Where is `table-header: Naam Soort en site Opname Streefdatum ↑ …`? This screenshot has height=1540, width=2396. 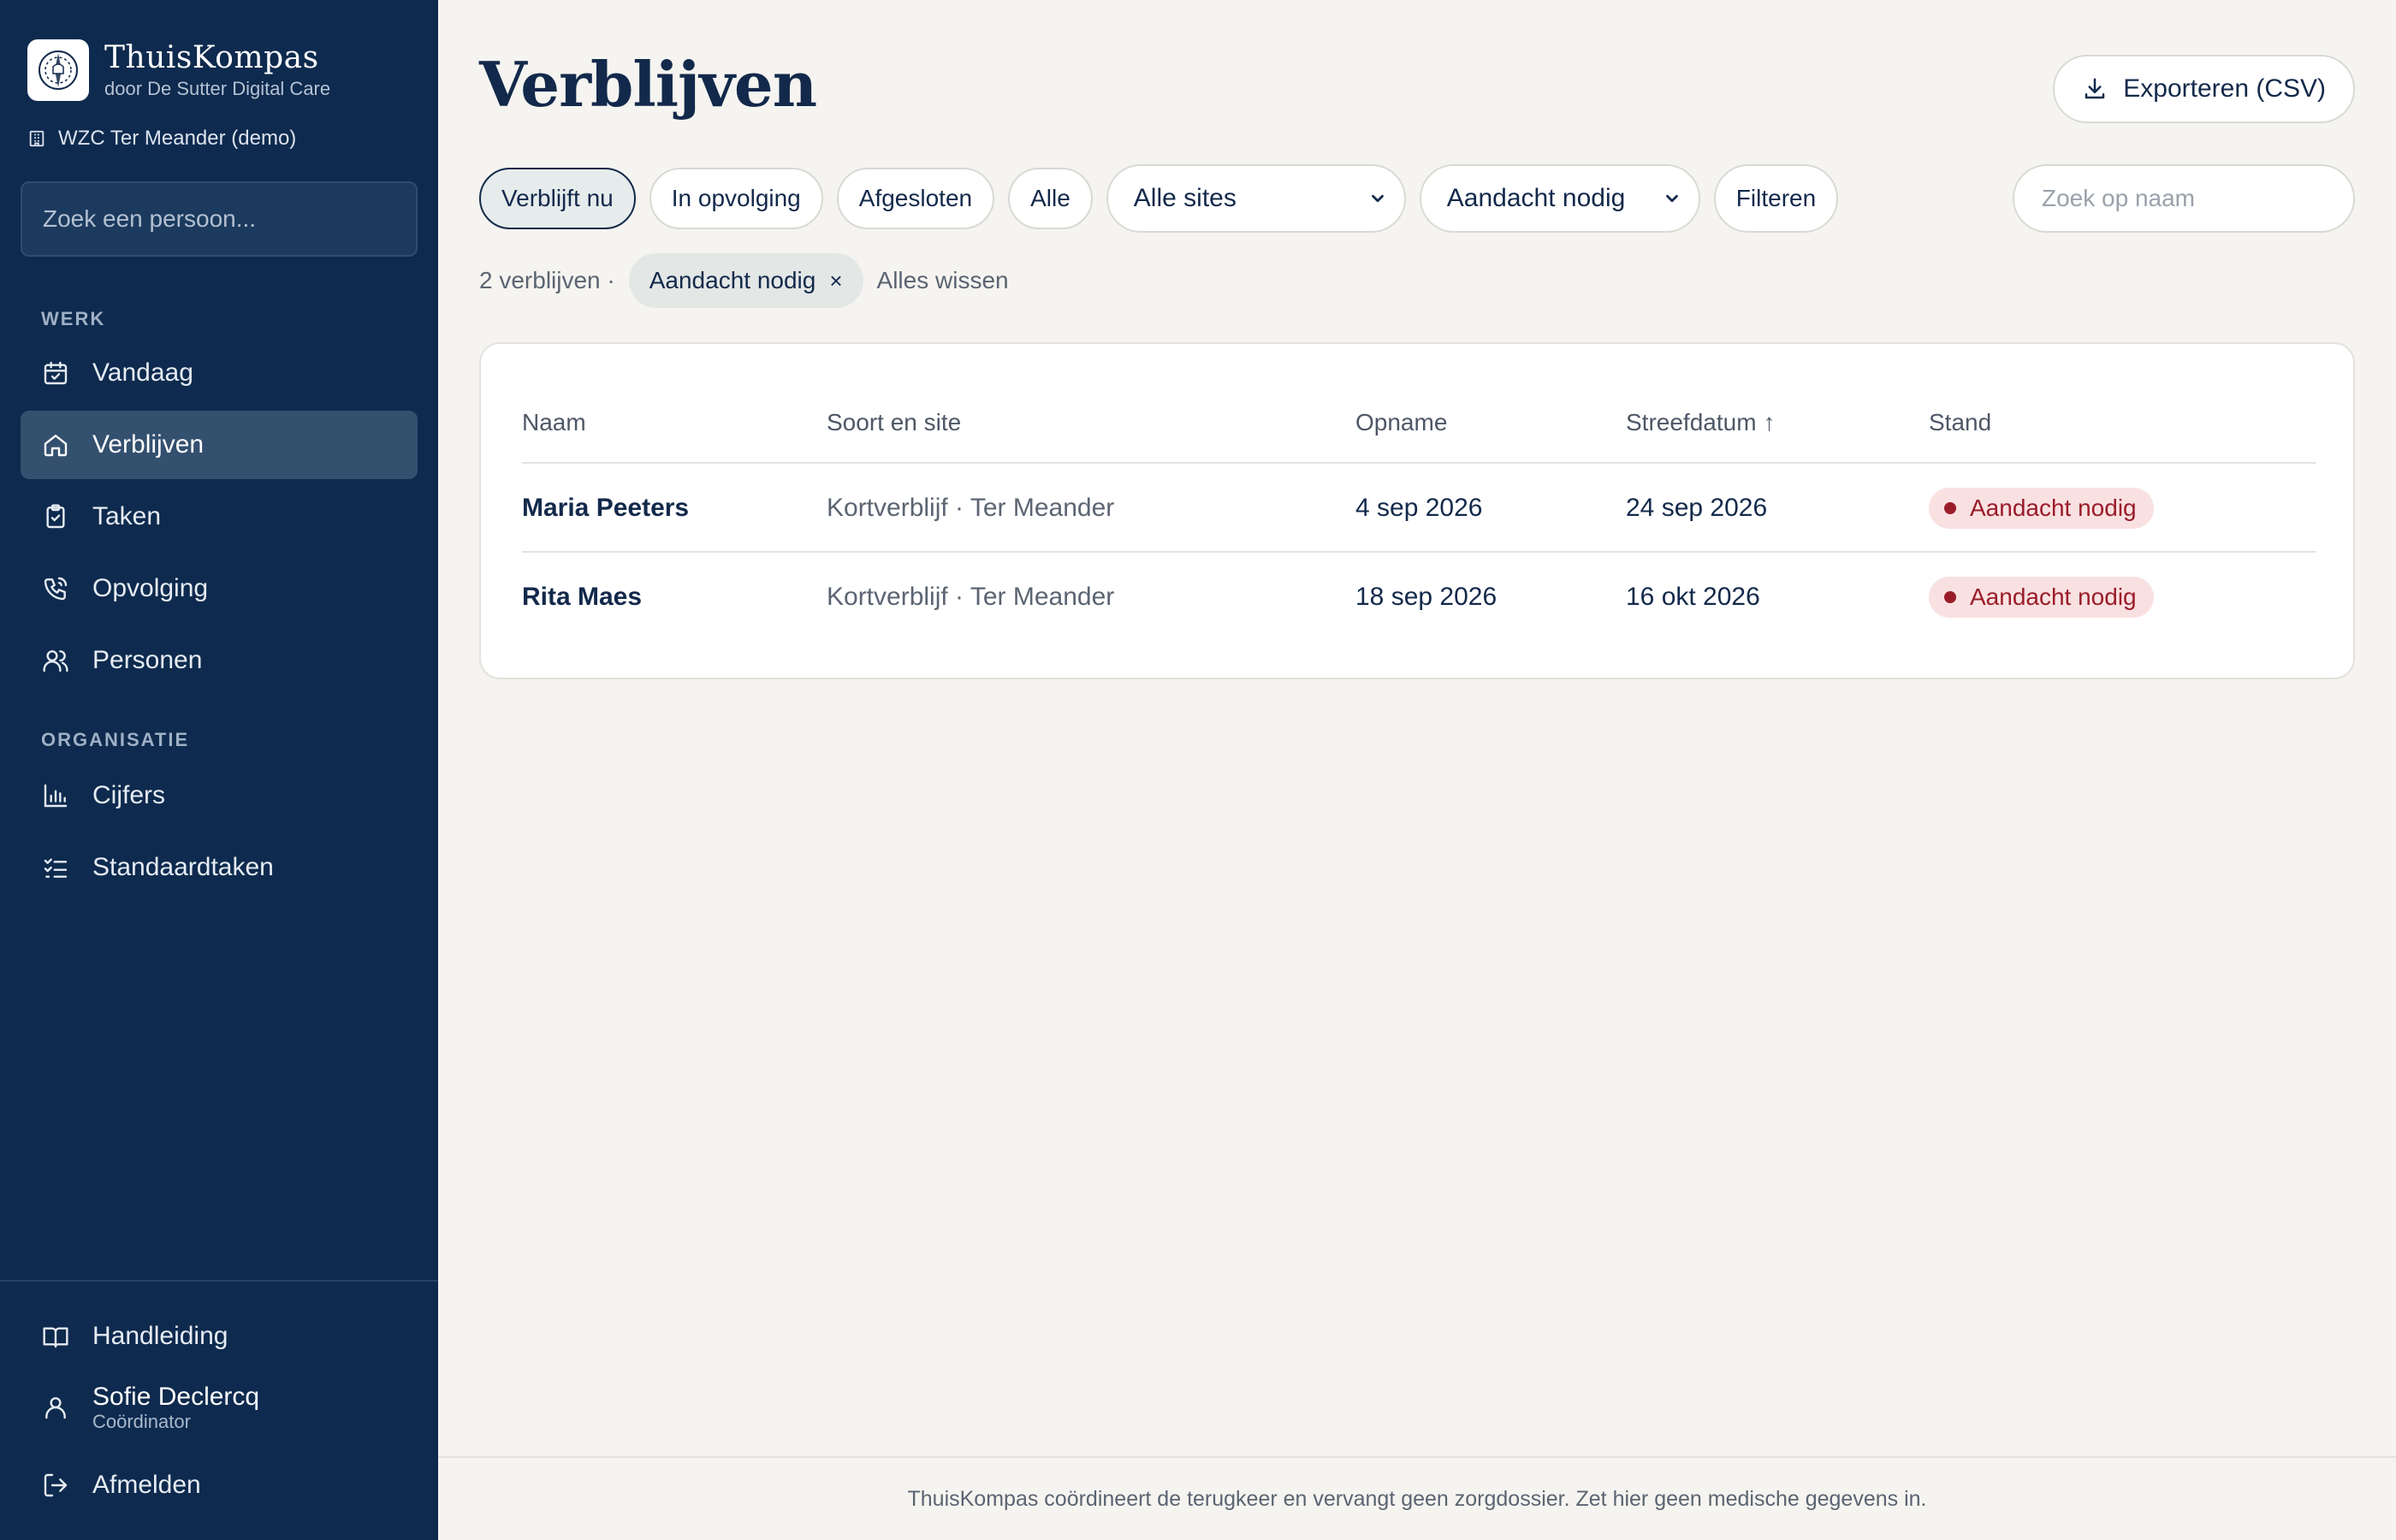
table-header: Naam Soort en site Opname Streefdatum ↑ … is located at coordinates (1419, 428).